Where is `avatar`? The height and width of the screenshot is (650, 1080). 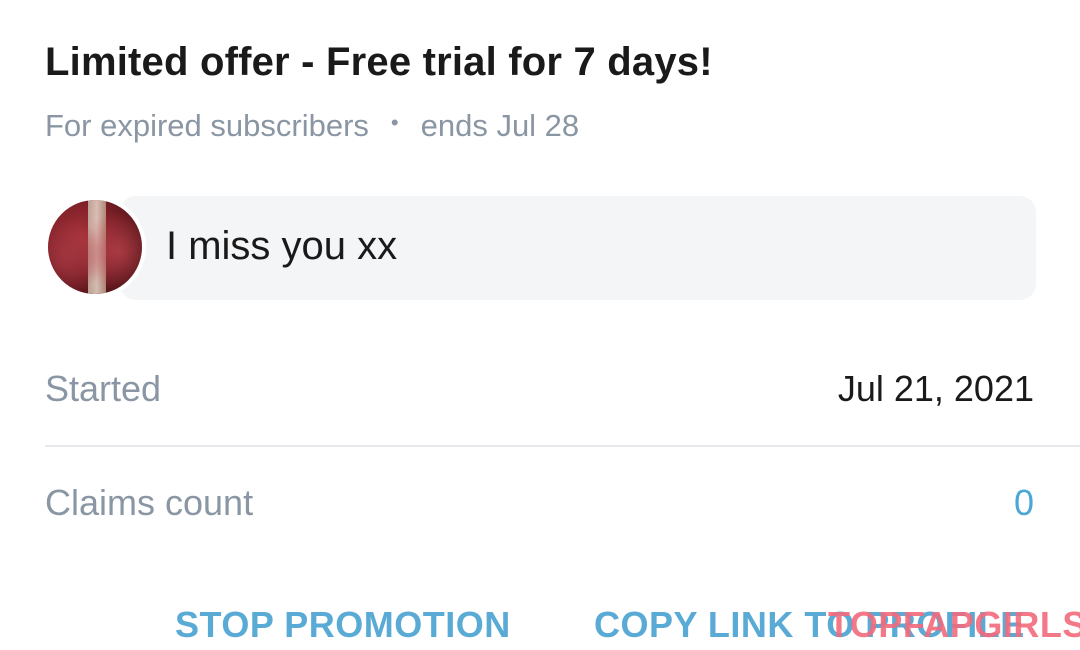
avatar is located at coordinates (95, 247).